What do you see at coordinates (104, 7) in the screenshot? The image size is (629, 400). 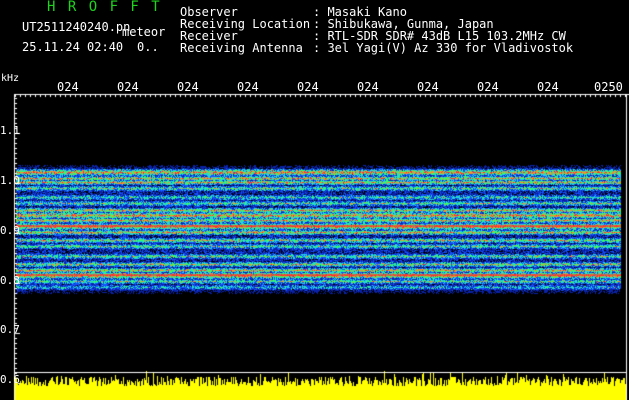 I see `app-logo: H R O F F T` at bounding box center [104, 7].